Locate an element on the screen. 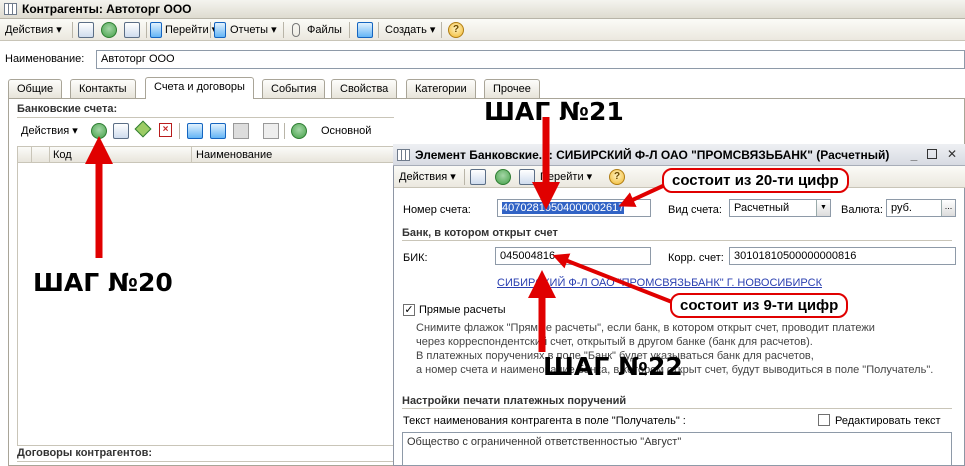  bank-actions-label: Действия is located at coordinates (45, 131).